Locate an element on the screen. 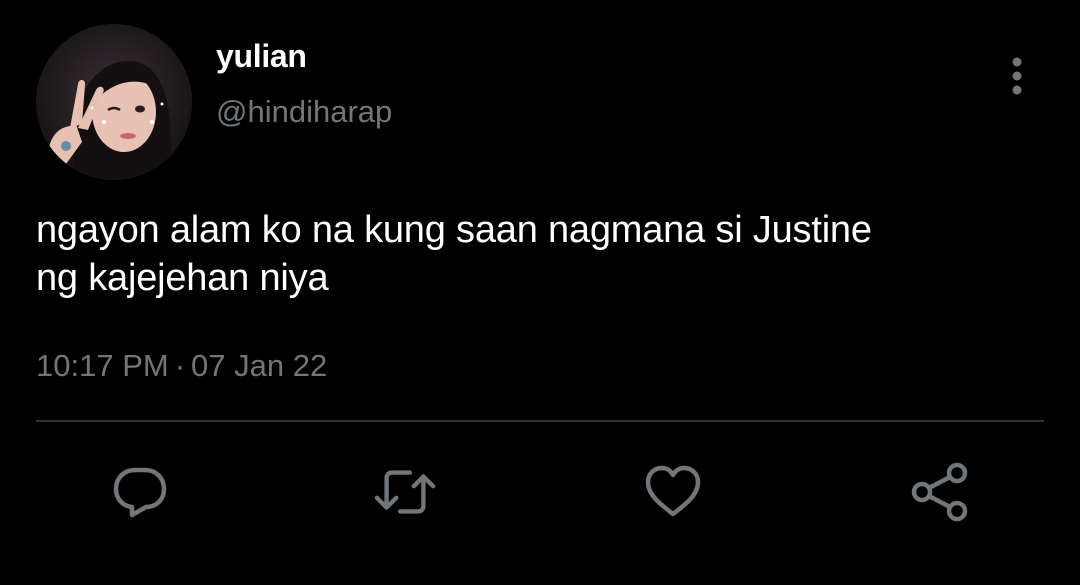 Image resolution: width=1080 pixels, height=585 pixels. divider is located at coordinates (540, 421).